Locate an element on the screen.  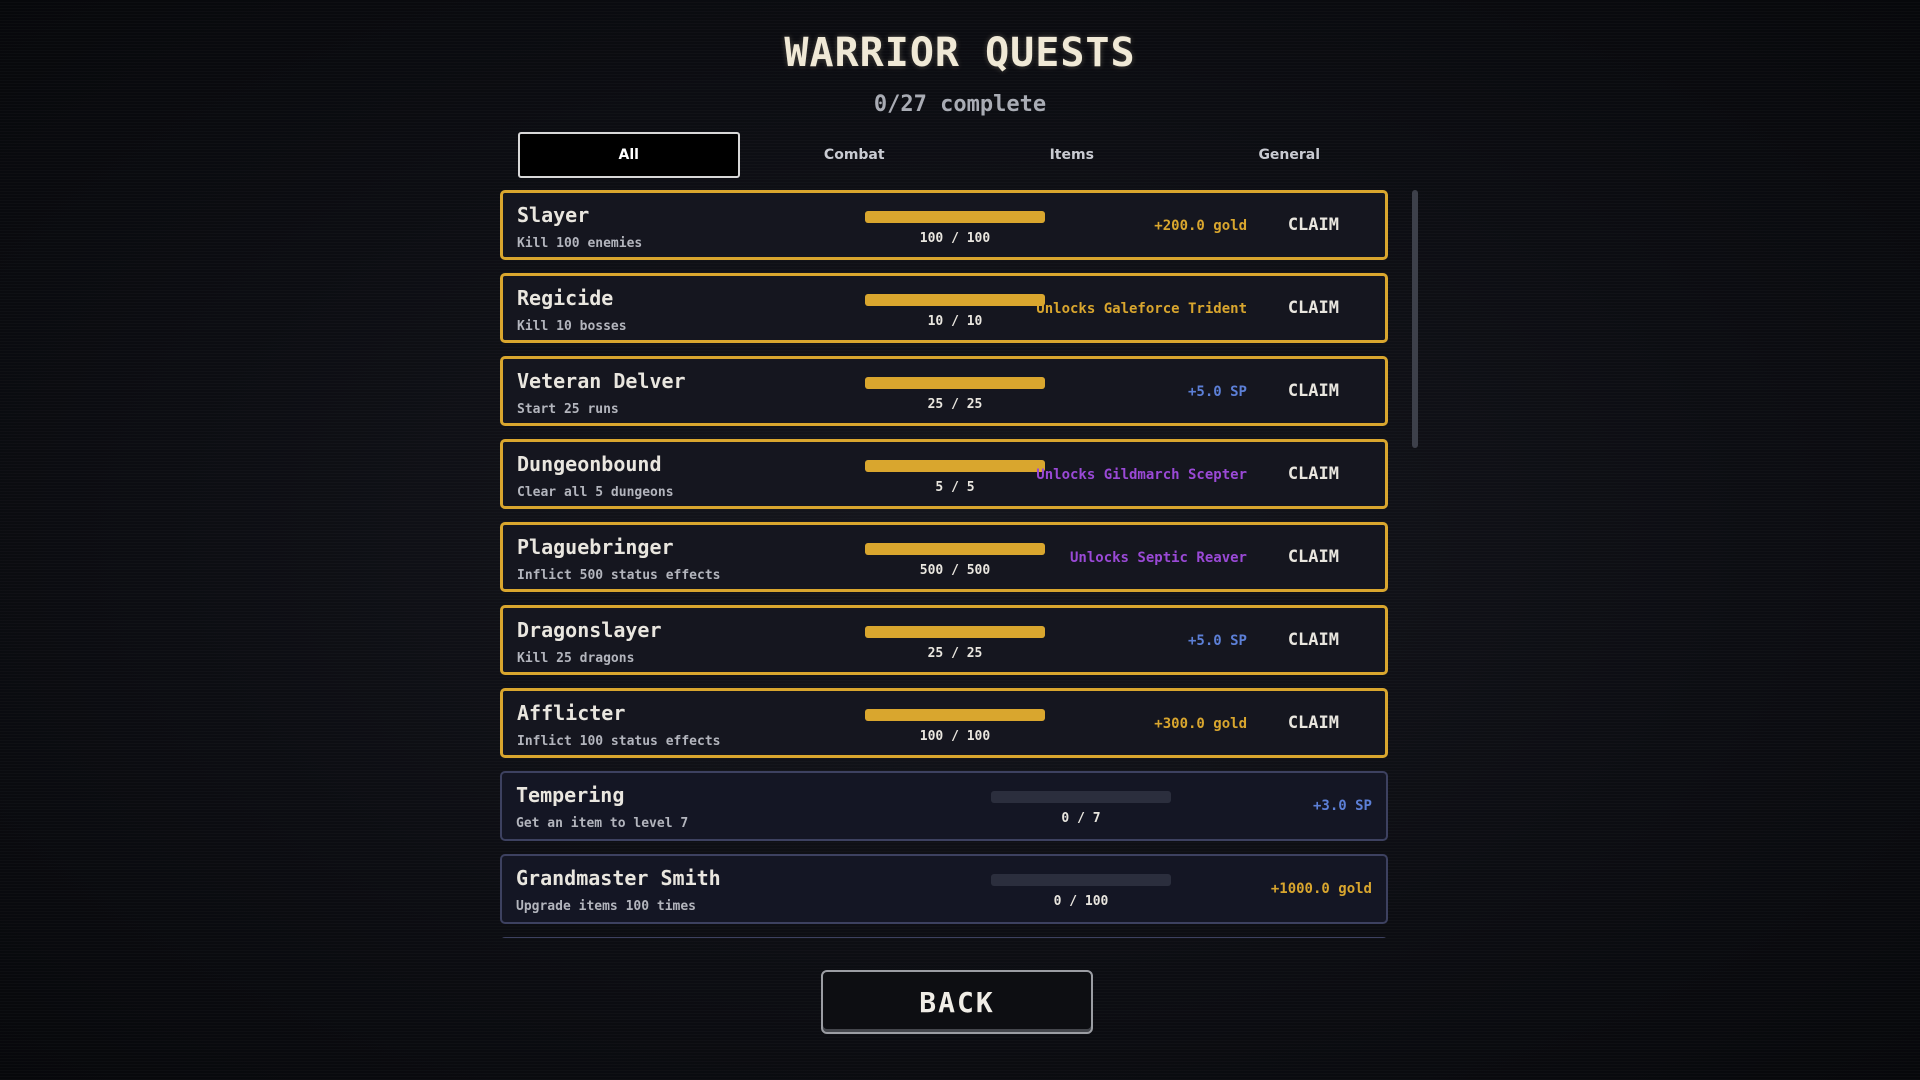
quest-reward: +300.0 gold is located at coordinates (1200, 724).